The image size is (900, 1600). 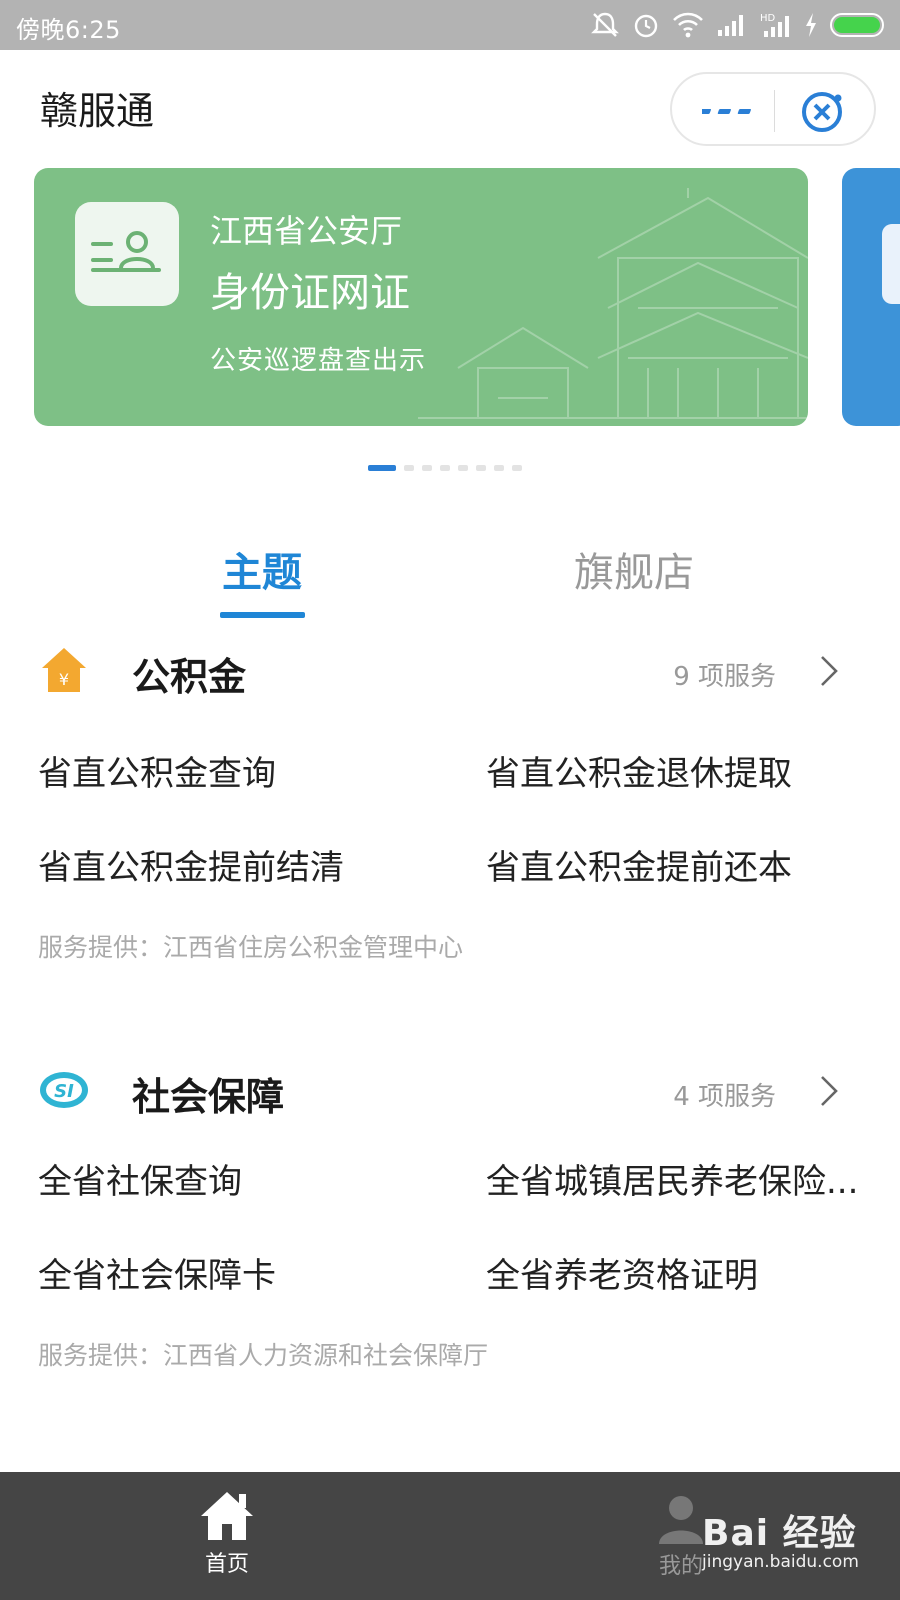 I want to click on page-title: 赣服通, so click(x=97, y=111).